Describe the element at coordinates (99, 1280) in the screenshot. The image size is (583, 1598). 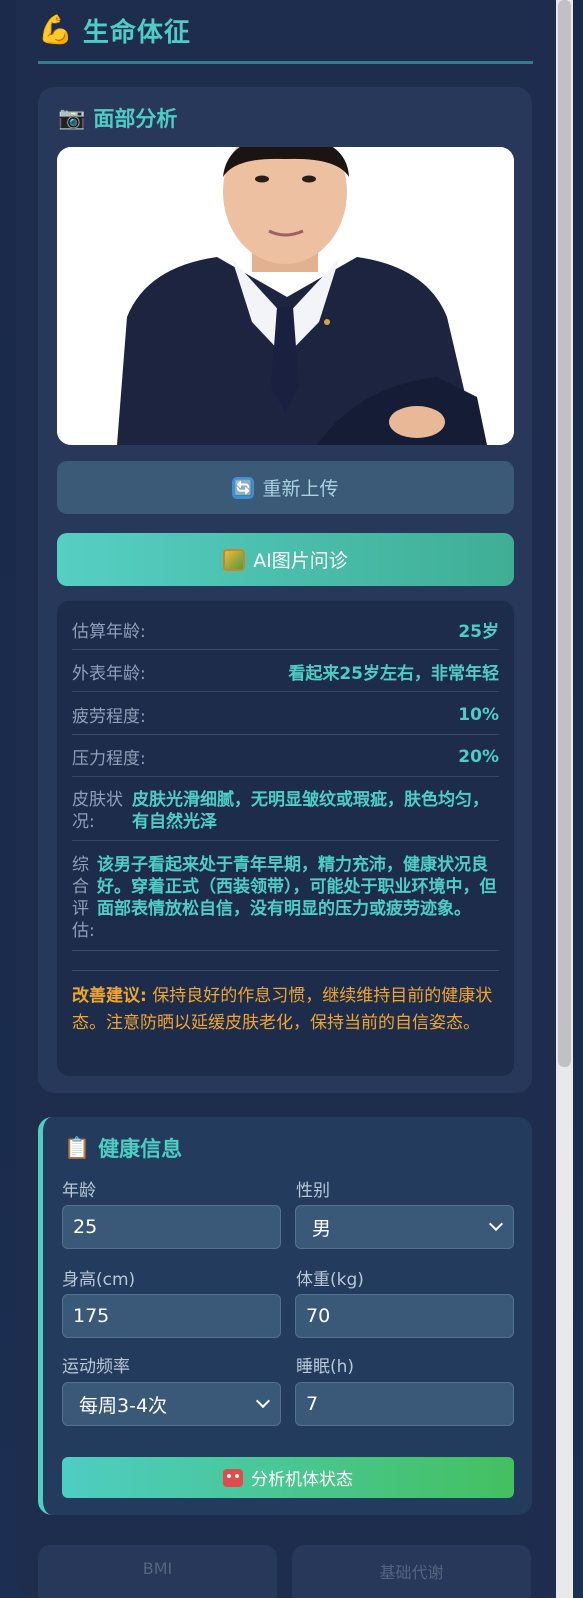
I see `height-label: 身高(cm)` at that location.